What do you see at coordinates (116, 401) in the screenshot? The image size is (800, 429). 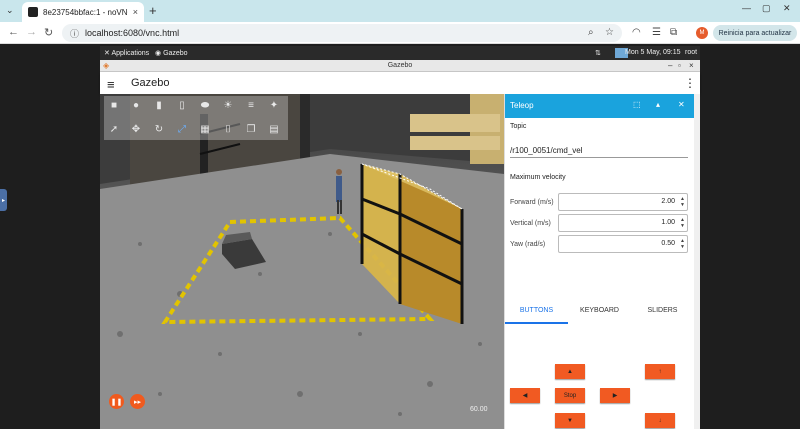 I see `pause-icon: ❚❚` at bounding box center [116, 401].